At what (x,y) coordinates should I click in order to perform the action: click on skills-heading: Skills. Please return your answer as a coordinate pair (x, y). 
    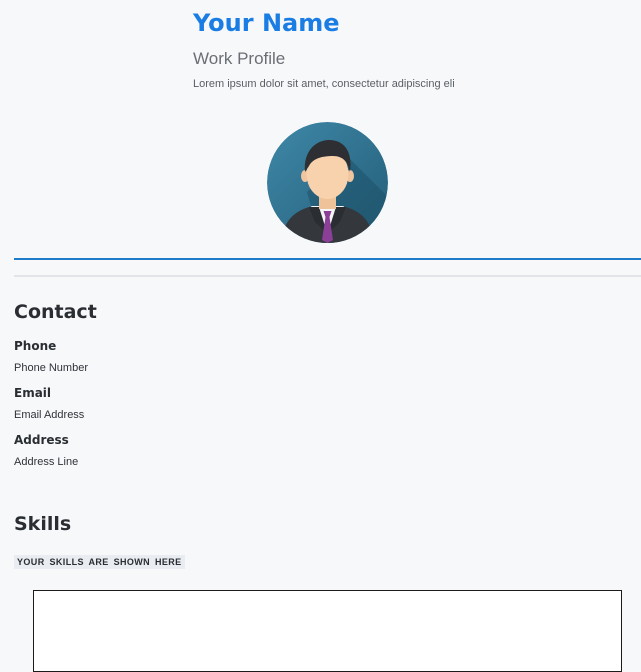
    Looking at the image, I should click on (43, 524).